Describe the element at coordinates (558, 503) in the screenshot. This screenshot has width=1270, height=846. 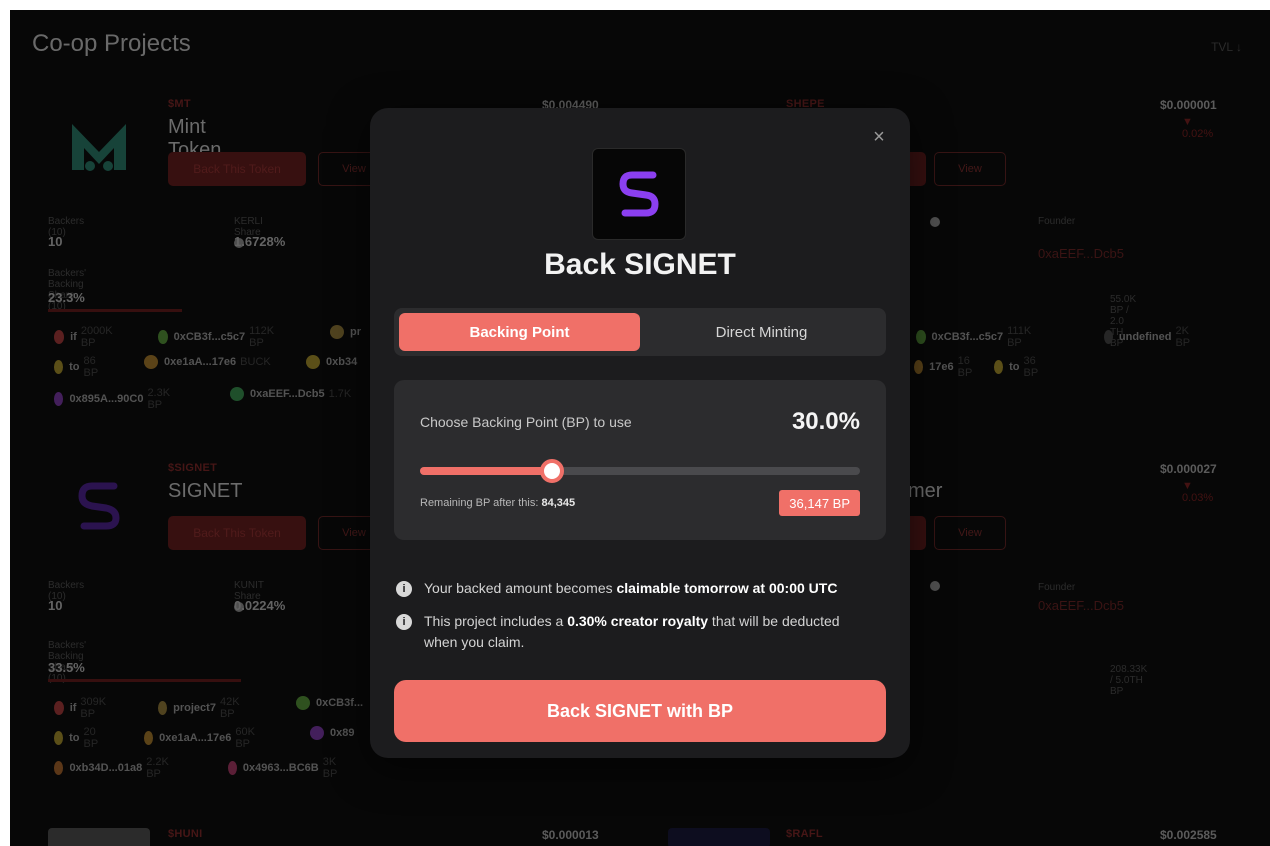
I see `remaining-bp-value: 84,345` at that location.